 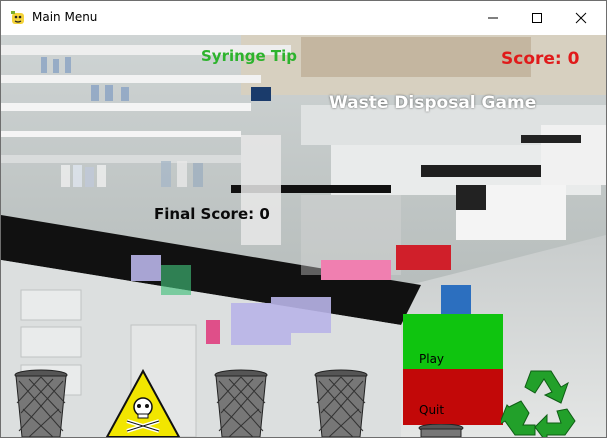 I want to click on current-item-label: Syringe Tip, so click(x=249, y=56).